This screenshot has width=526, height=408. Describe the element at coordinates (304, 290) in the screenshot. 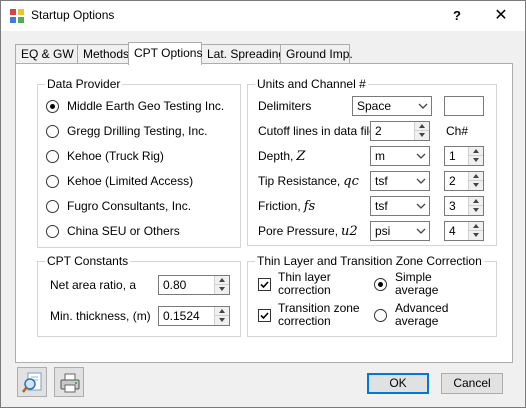

I see `thin-layer-label-2: correction` at that location.